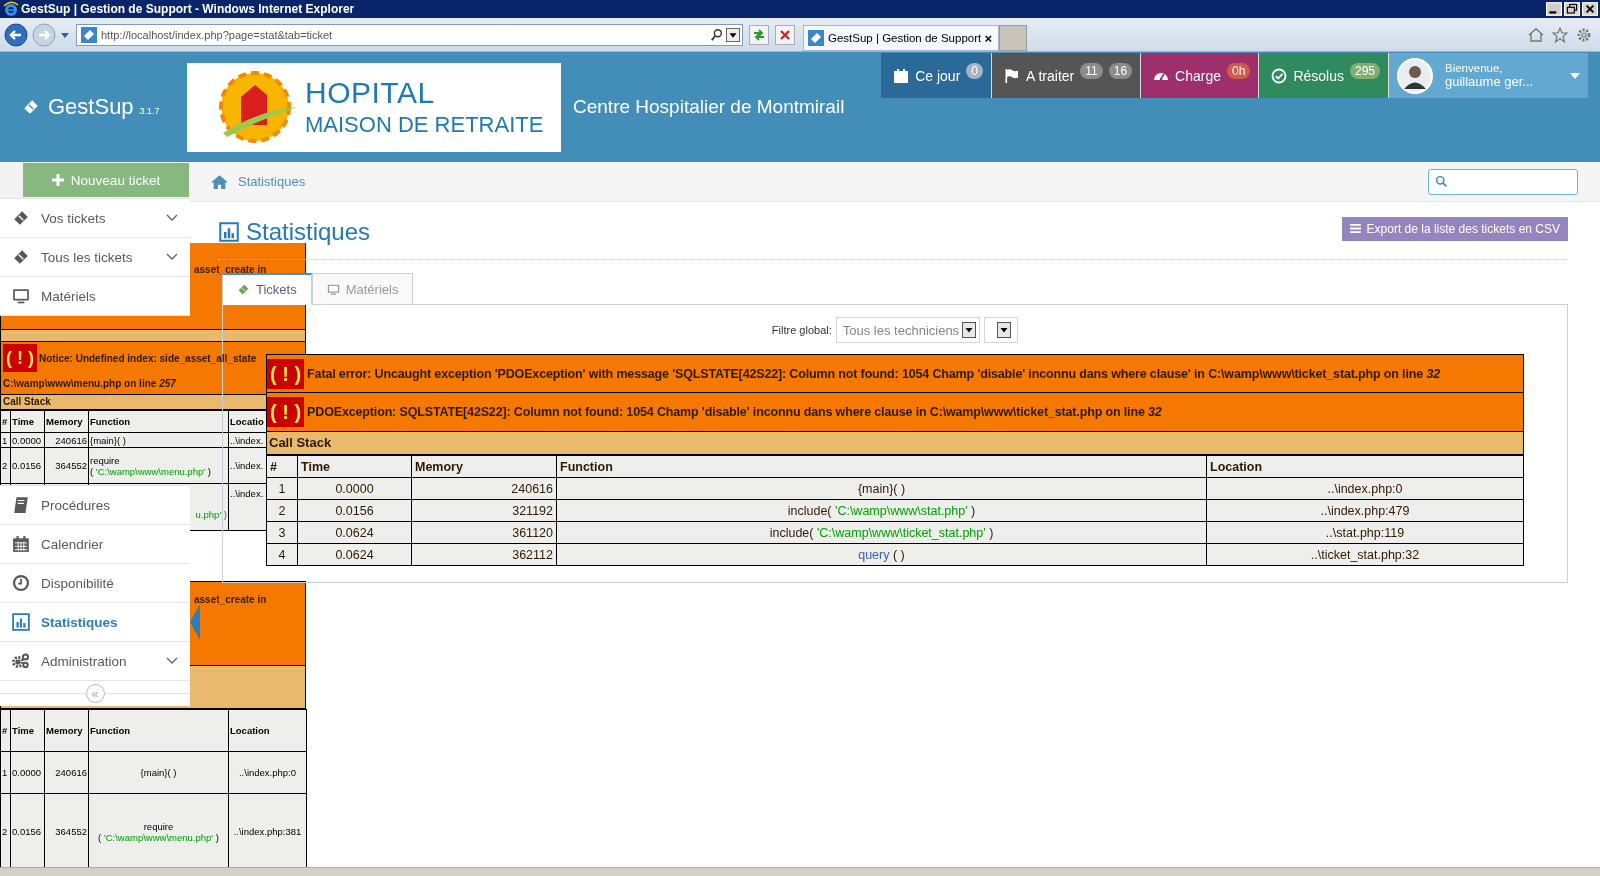 The height and width of the screenshot is (876, 1600). What do you see at coordinates (1590, 9) in the screenshot?
I see `close-icon` at bounding box center [1590, 9].